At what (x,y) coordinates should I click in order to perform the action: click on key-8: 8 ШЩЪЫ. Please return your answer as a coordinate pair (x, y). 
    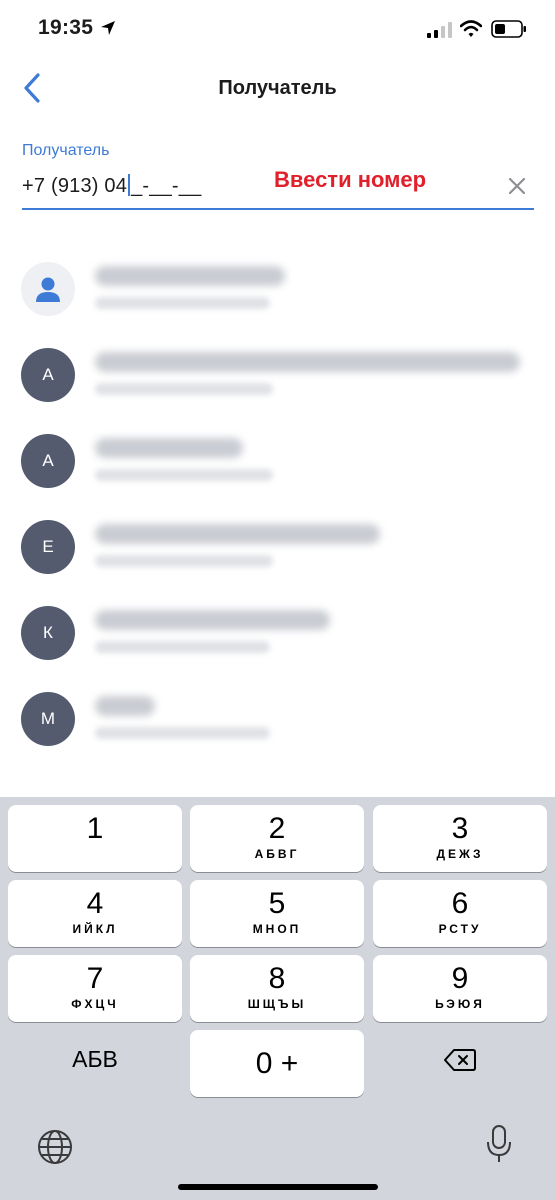
    Looking at the image, I should click on (277, 988).